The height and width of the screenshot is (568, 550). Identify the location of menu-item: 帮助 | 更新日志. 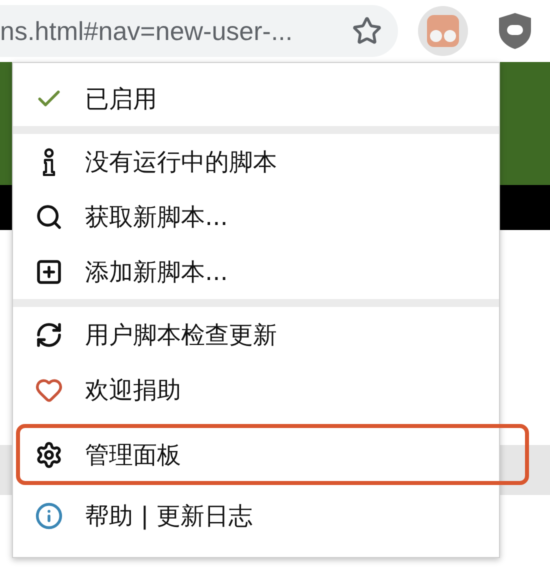
(256, 515).